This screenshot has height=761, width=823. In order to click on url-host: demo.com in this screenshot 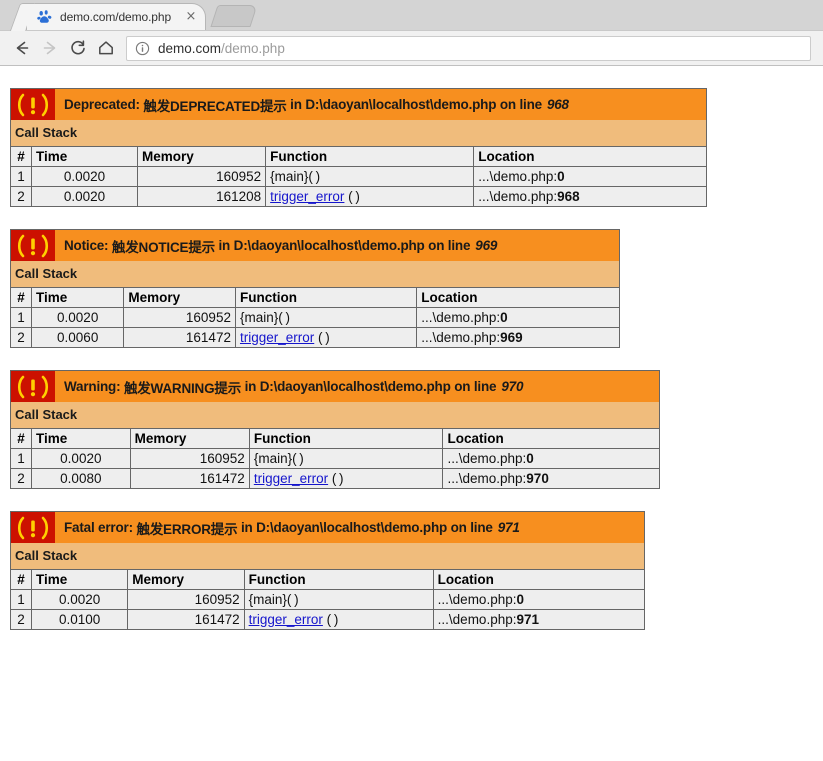, I will do `click(190, 48)`.